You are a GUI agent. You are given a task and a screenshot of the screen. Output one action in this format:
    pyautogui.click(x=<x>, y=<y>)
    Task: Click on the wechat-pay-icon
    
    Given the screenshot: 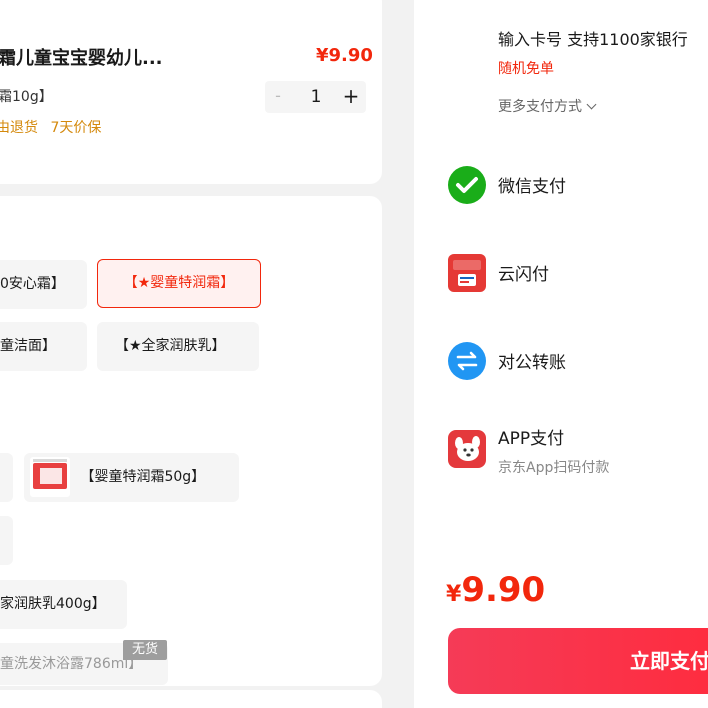 What is the action you would take?
    pyautogui.click(x=467, y=185)
    